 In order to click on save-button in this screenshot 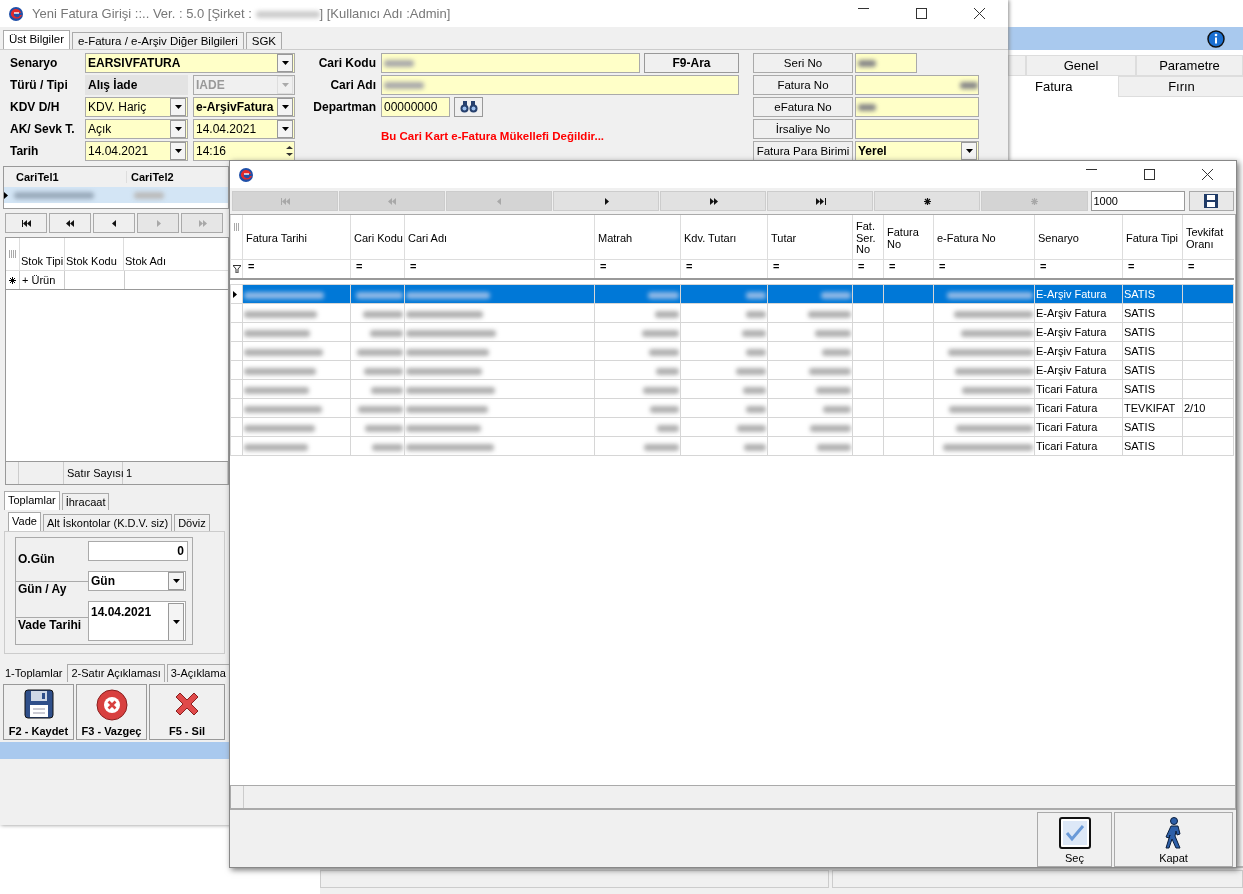, I will do `click(1211, 201)`.